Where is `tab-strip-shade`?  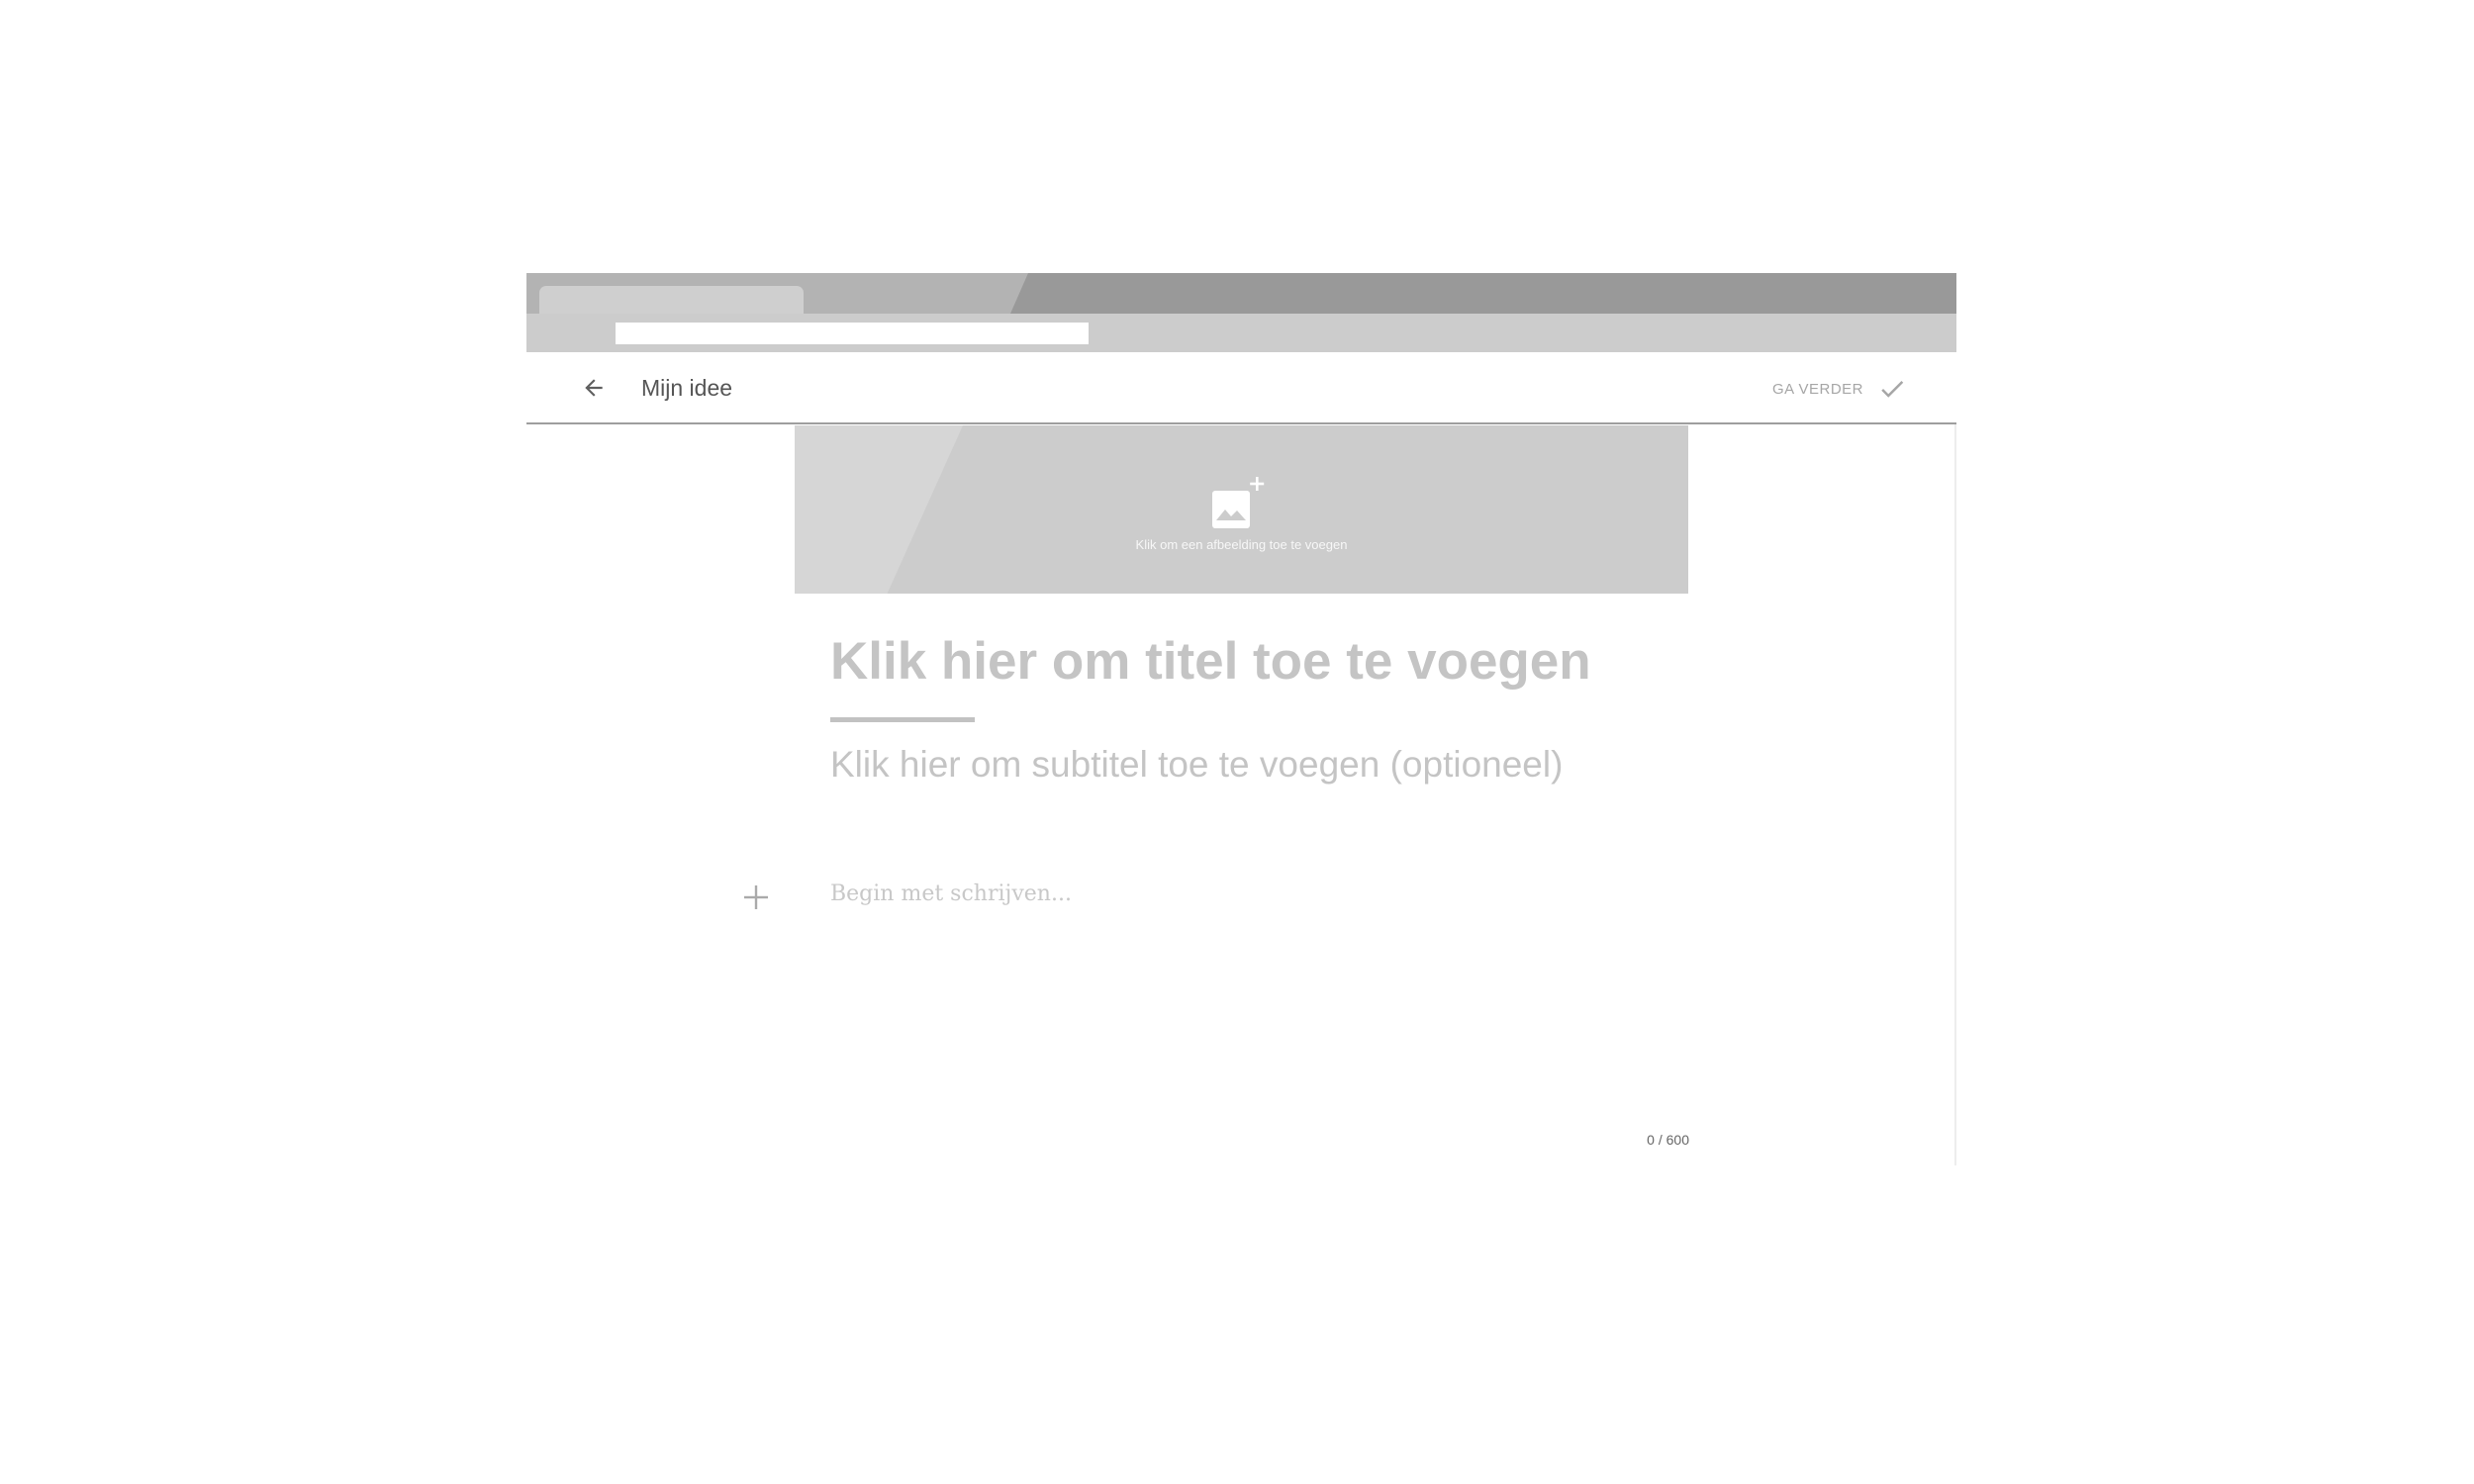 tab-strip-shade is located at coordinates (1483, 293).